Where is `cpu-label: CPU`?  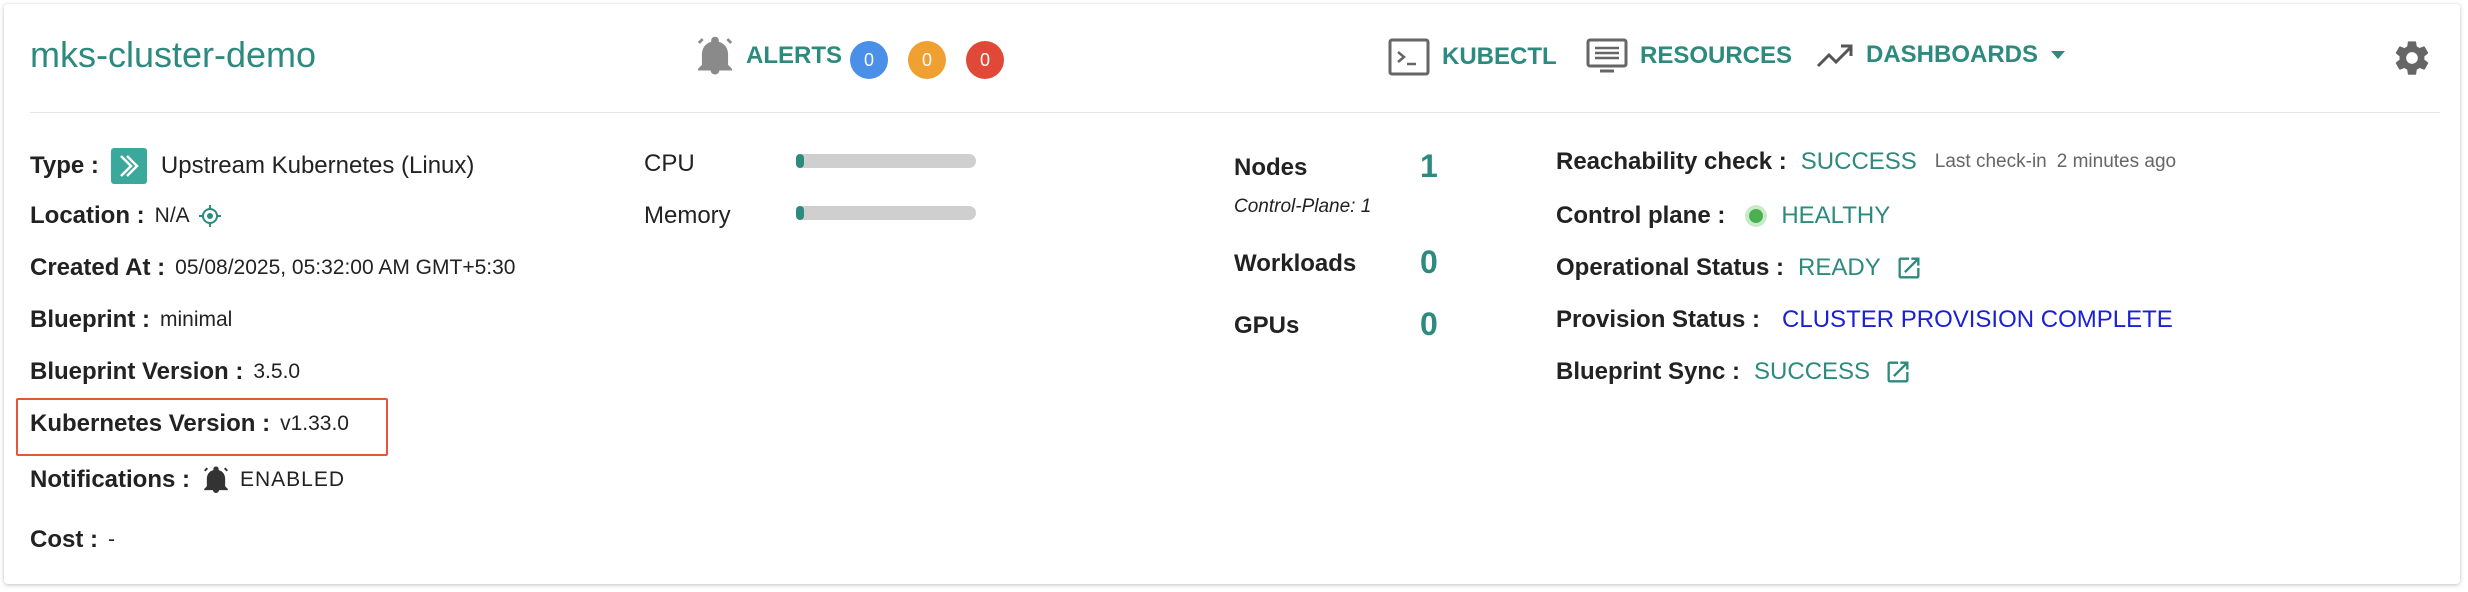 cpu-label: CPU is located at coordinates (669, 163).